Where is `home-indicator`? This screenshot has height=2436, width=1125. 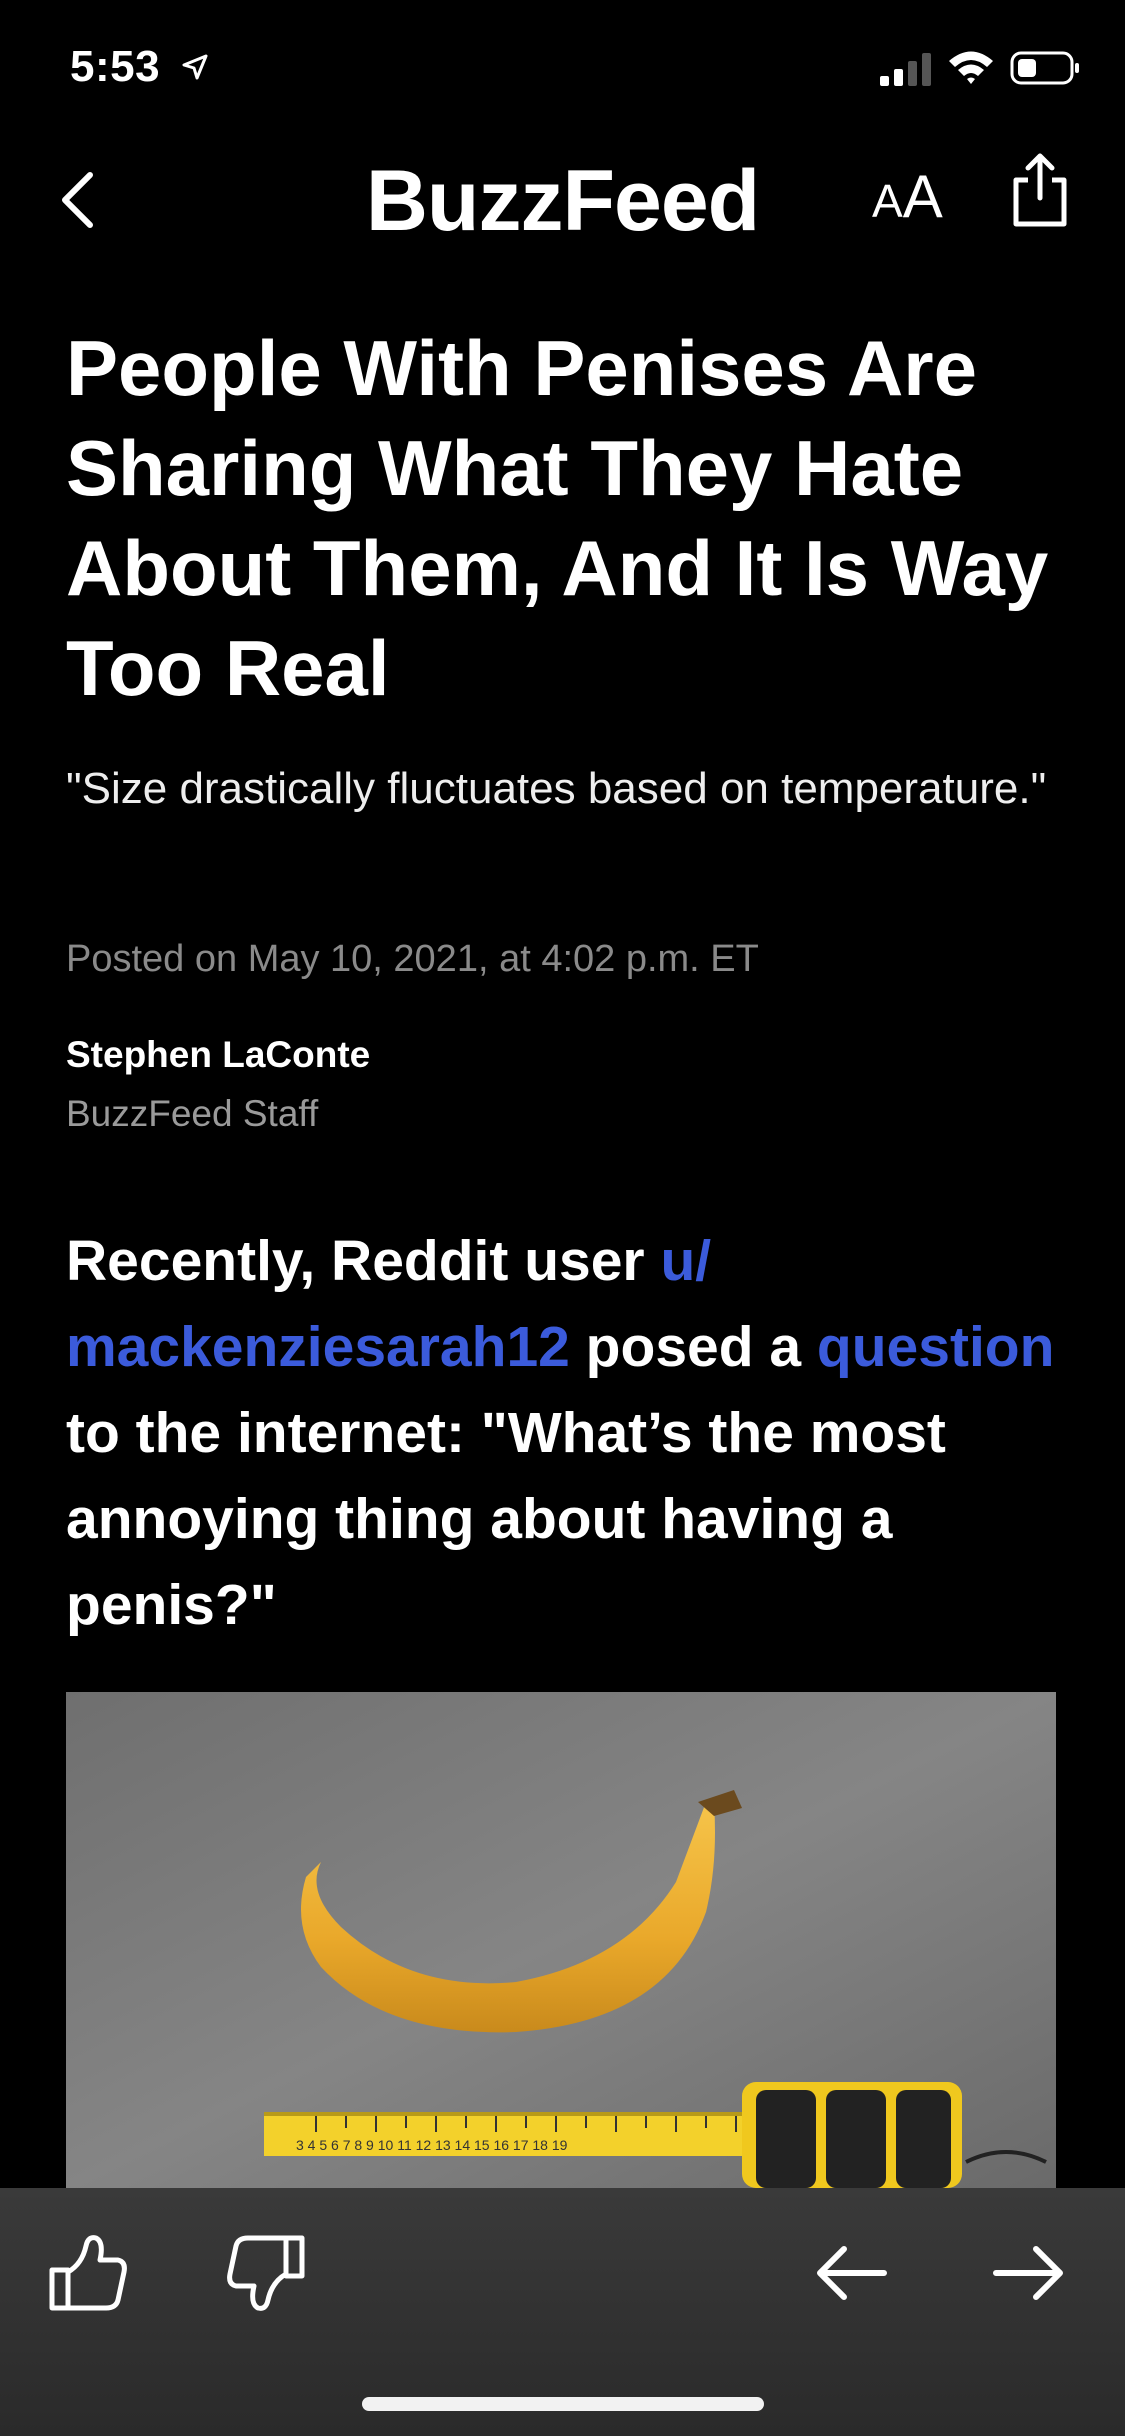 home-indicator is located at coordinates (563, 2404).